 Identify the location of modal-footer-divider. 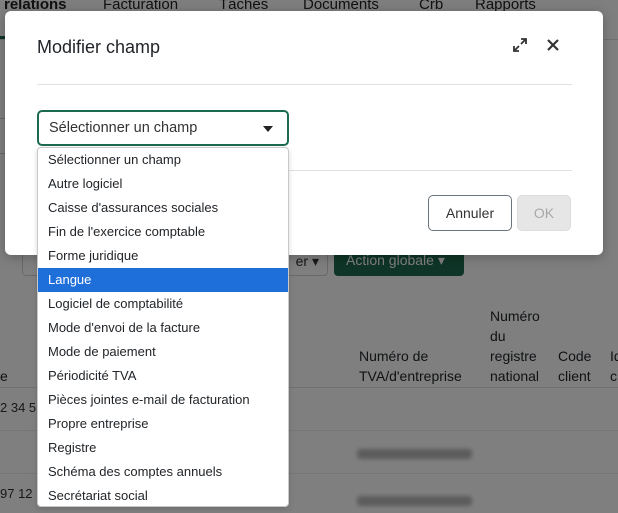
(430, 170).